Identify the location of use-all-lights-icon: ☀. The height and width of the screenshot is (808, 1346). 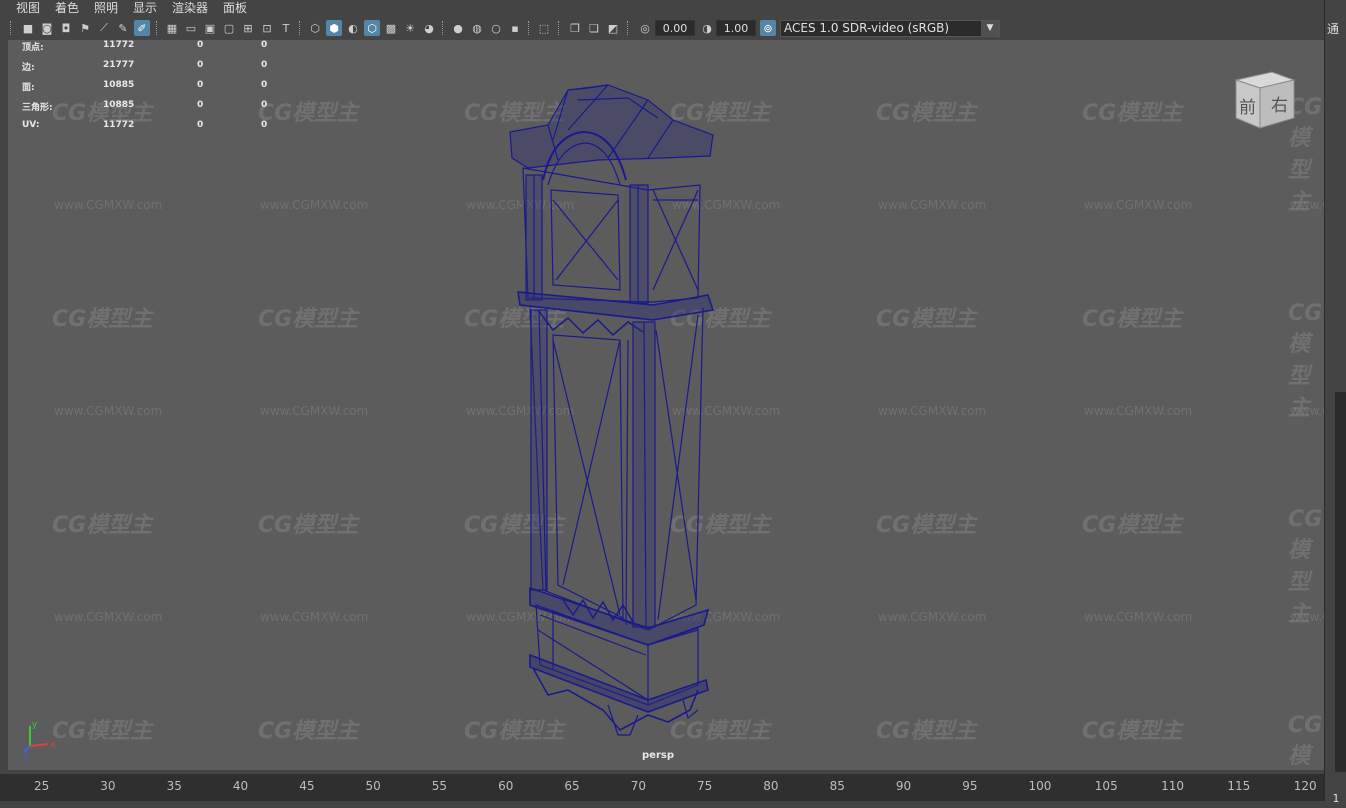
(410, 28).